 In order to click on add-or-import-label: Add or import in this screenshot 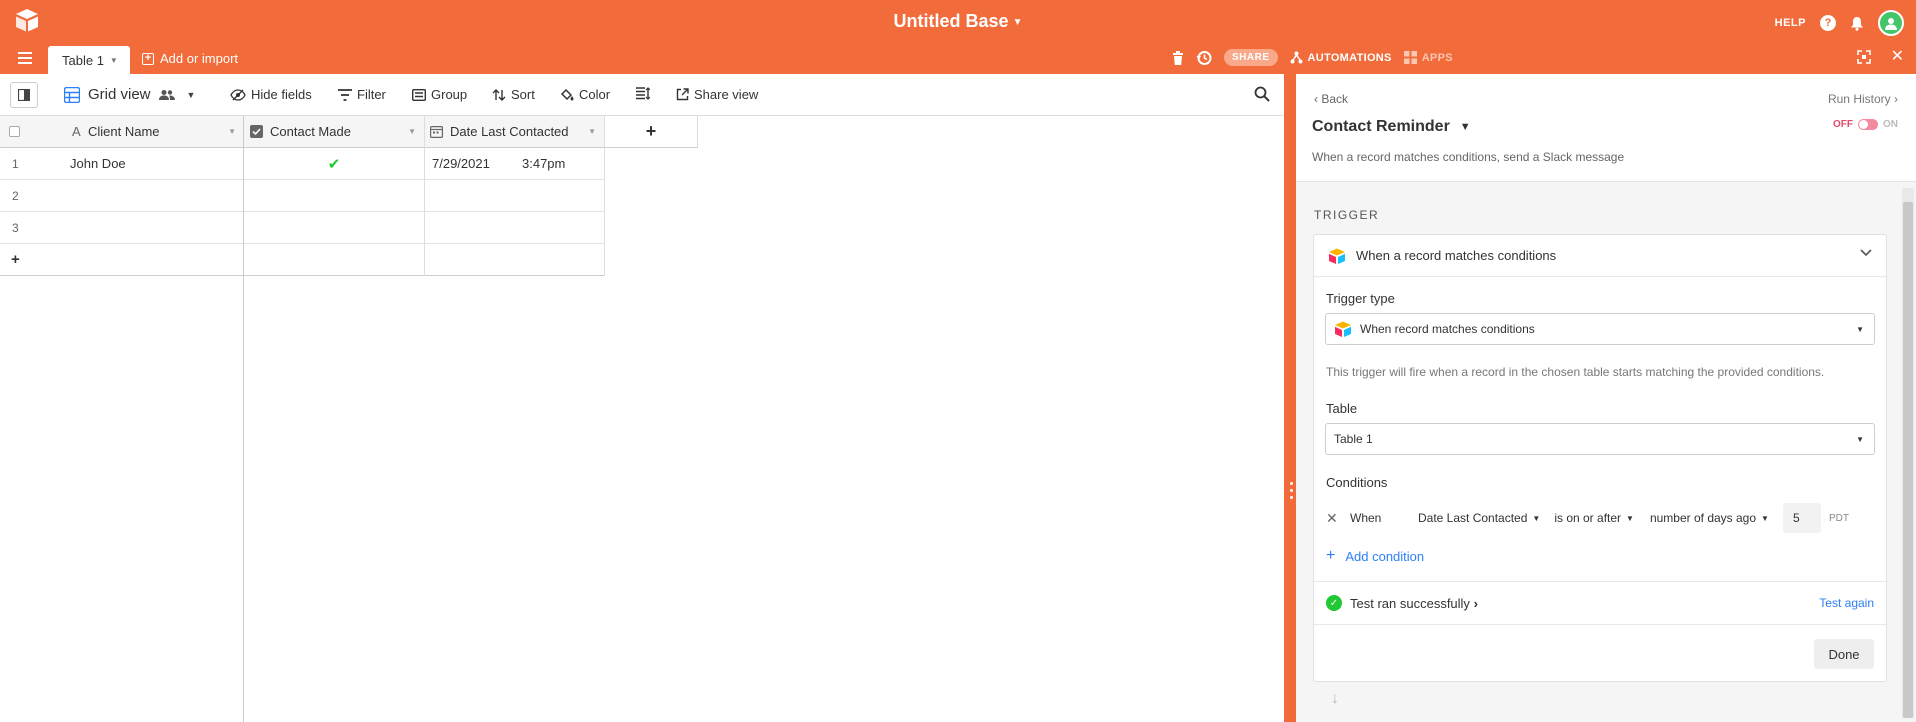, I will do `click(199, 58)`.